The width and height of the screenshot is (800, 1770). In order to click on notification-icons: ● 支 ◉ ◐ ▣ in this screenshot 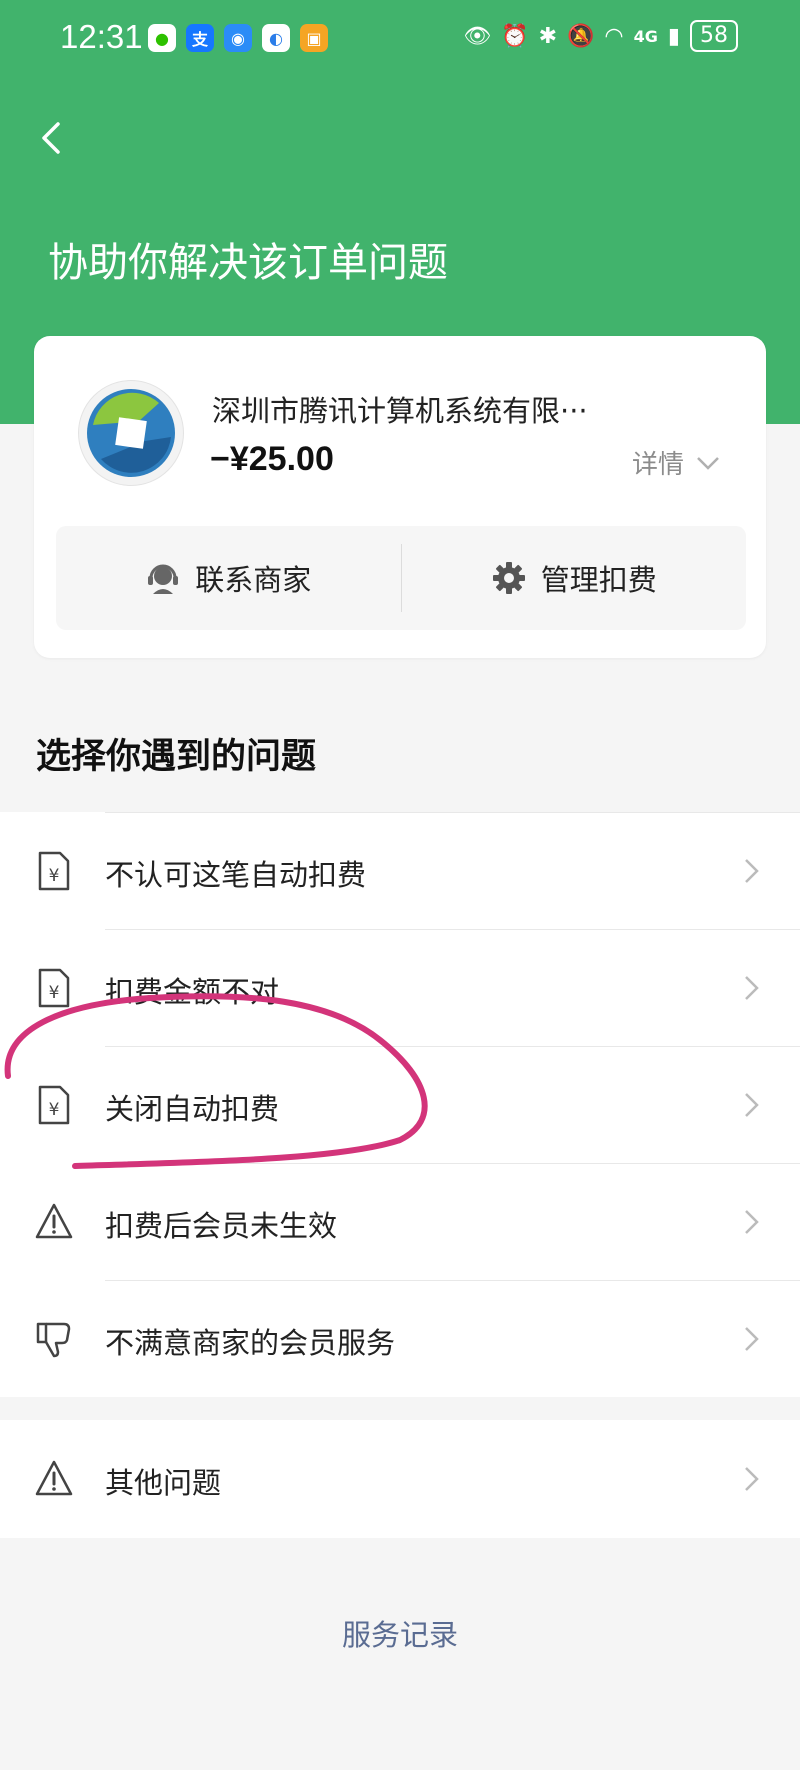, I will do `click(238, 38)`.